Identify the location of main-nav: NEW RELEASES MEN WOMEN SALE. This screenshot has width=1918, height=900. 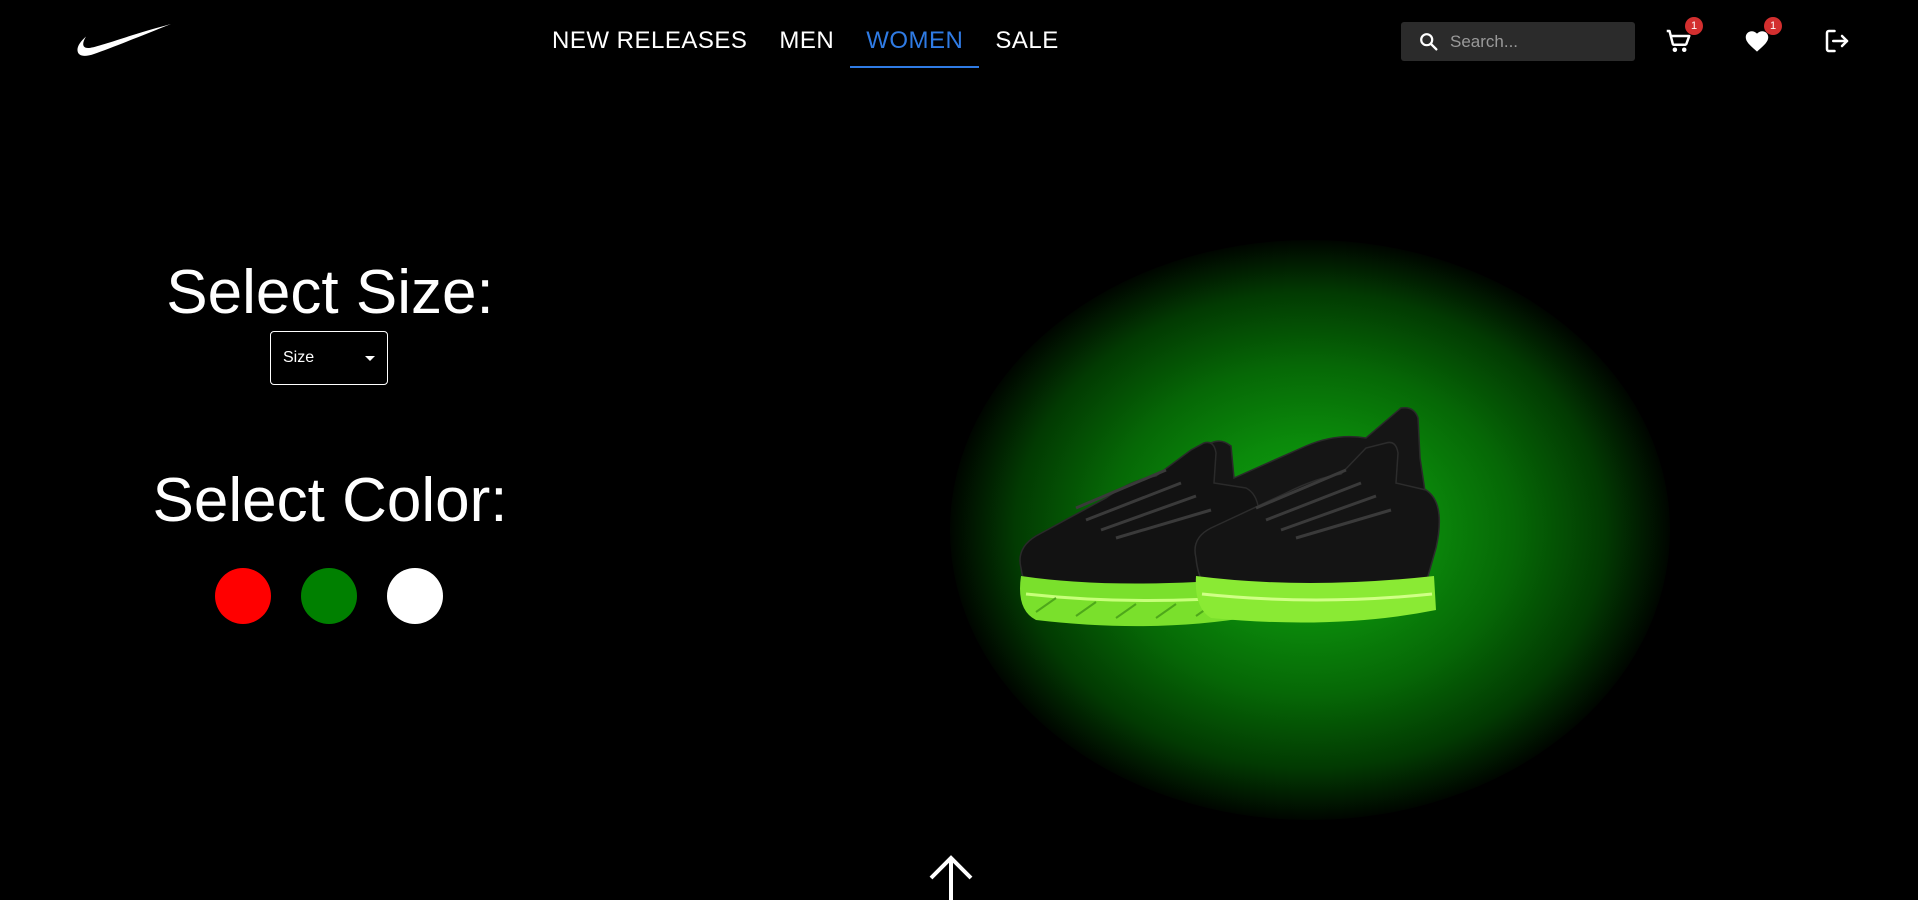
(805, 41).